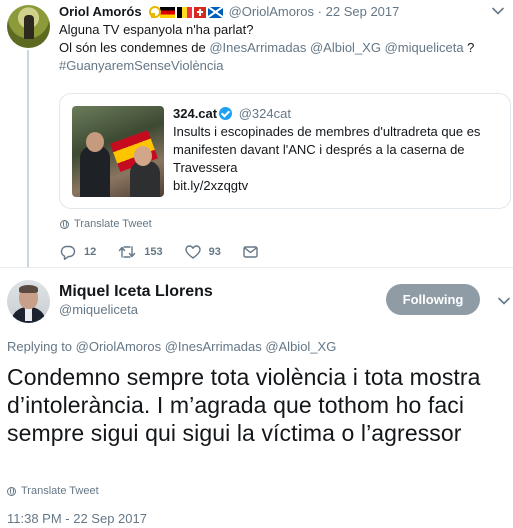  What do you see at coordinates (90, 252) in the screenshot?
I see `reply-count: 12` at bounding box center [90, 252].